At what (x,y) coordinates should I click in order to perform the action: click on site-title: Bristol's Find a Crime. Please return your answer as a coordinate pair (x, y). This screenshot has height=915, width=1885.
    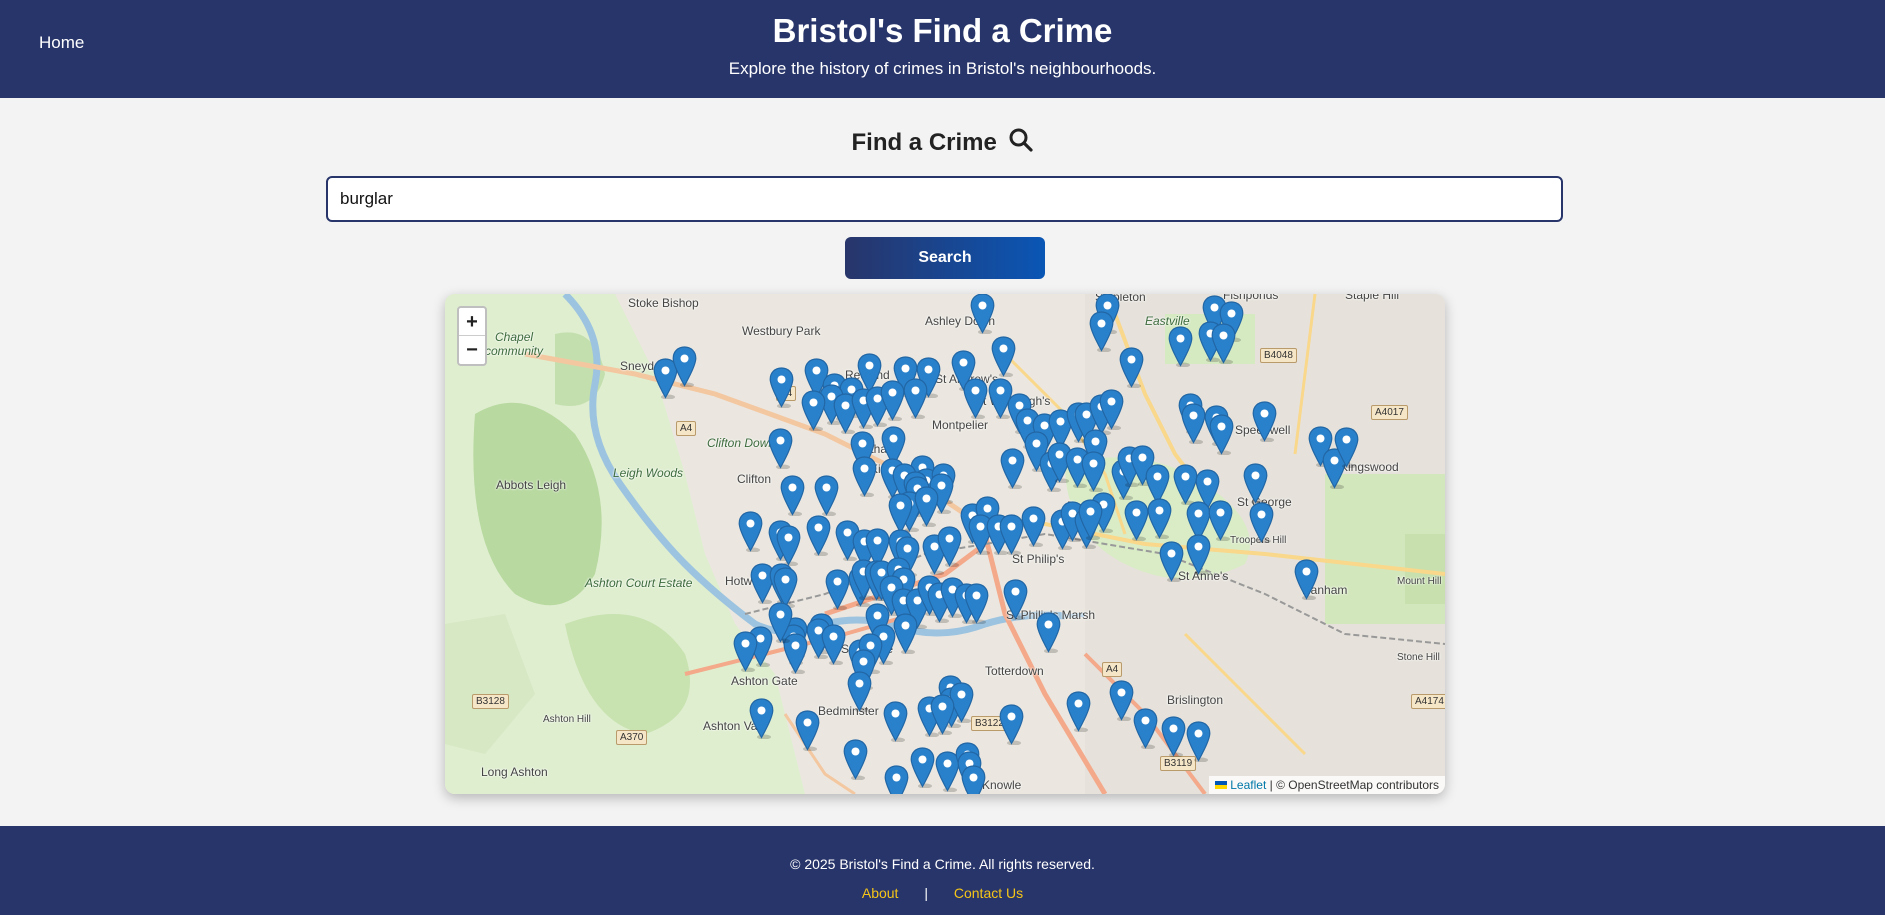
    Looking at the image, I should click on (942, 30).